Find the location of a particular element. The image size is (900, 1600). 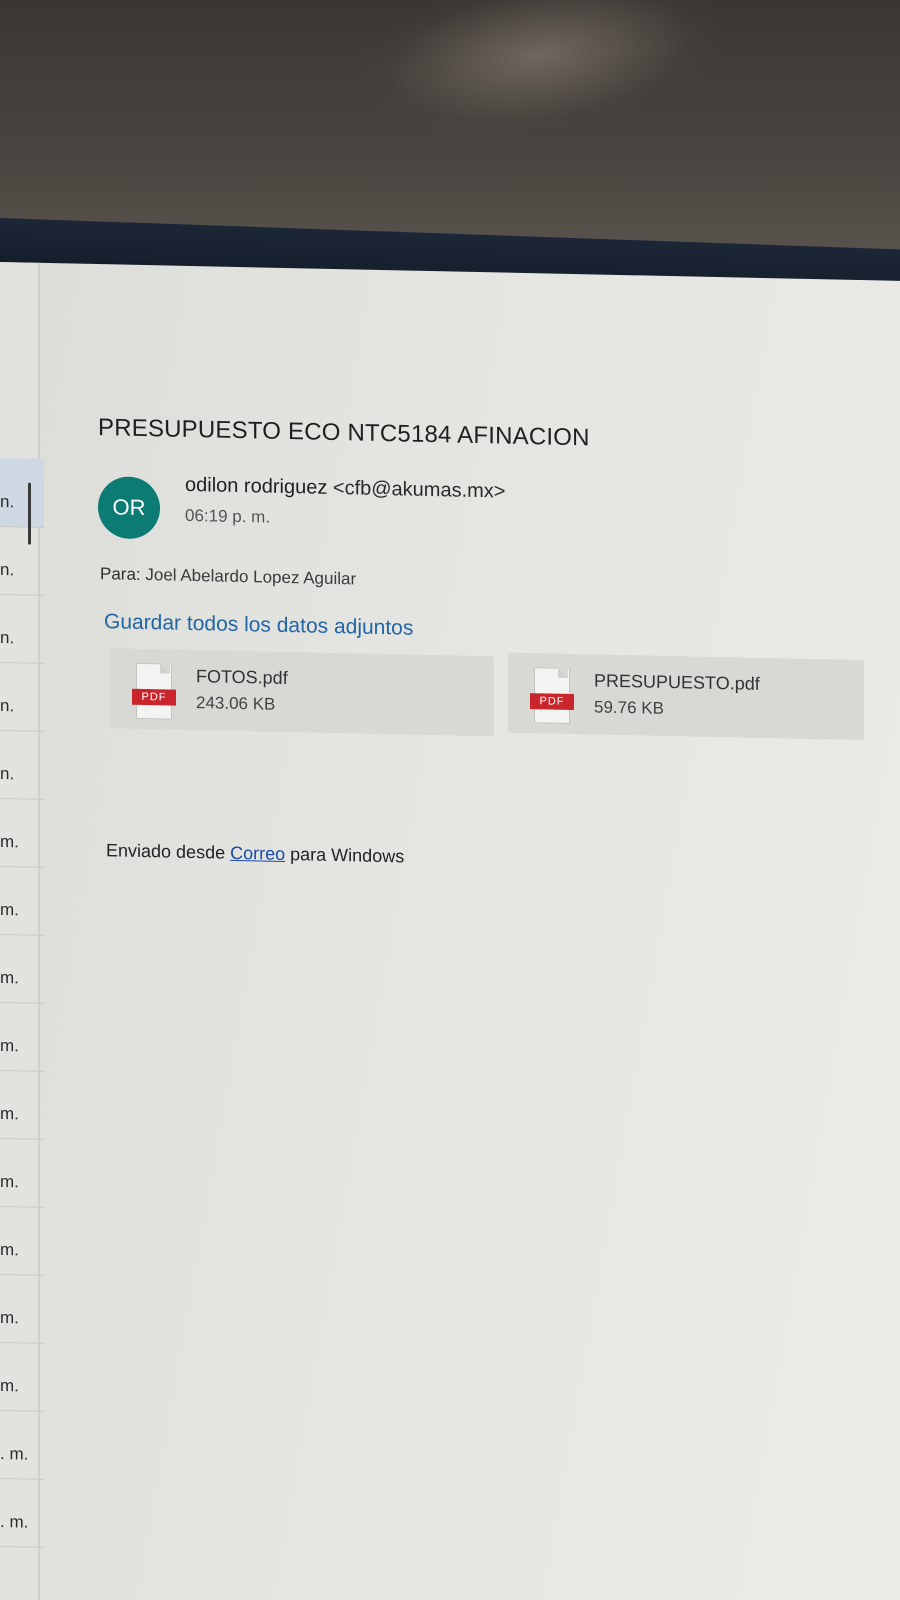

sender-avatar: OR is located at coordinates (129, 508).